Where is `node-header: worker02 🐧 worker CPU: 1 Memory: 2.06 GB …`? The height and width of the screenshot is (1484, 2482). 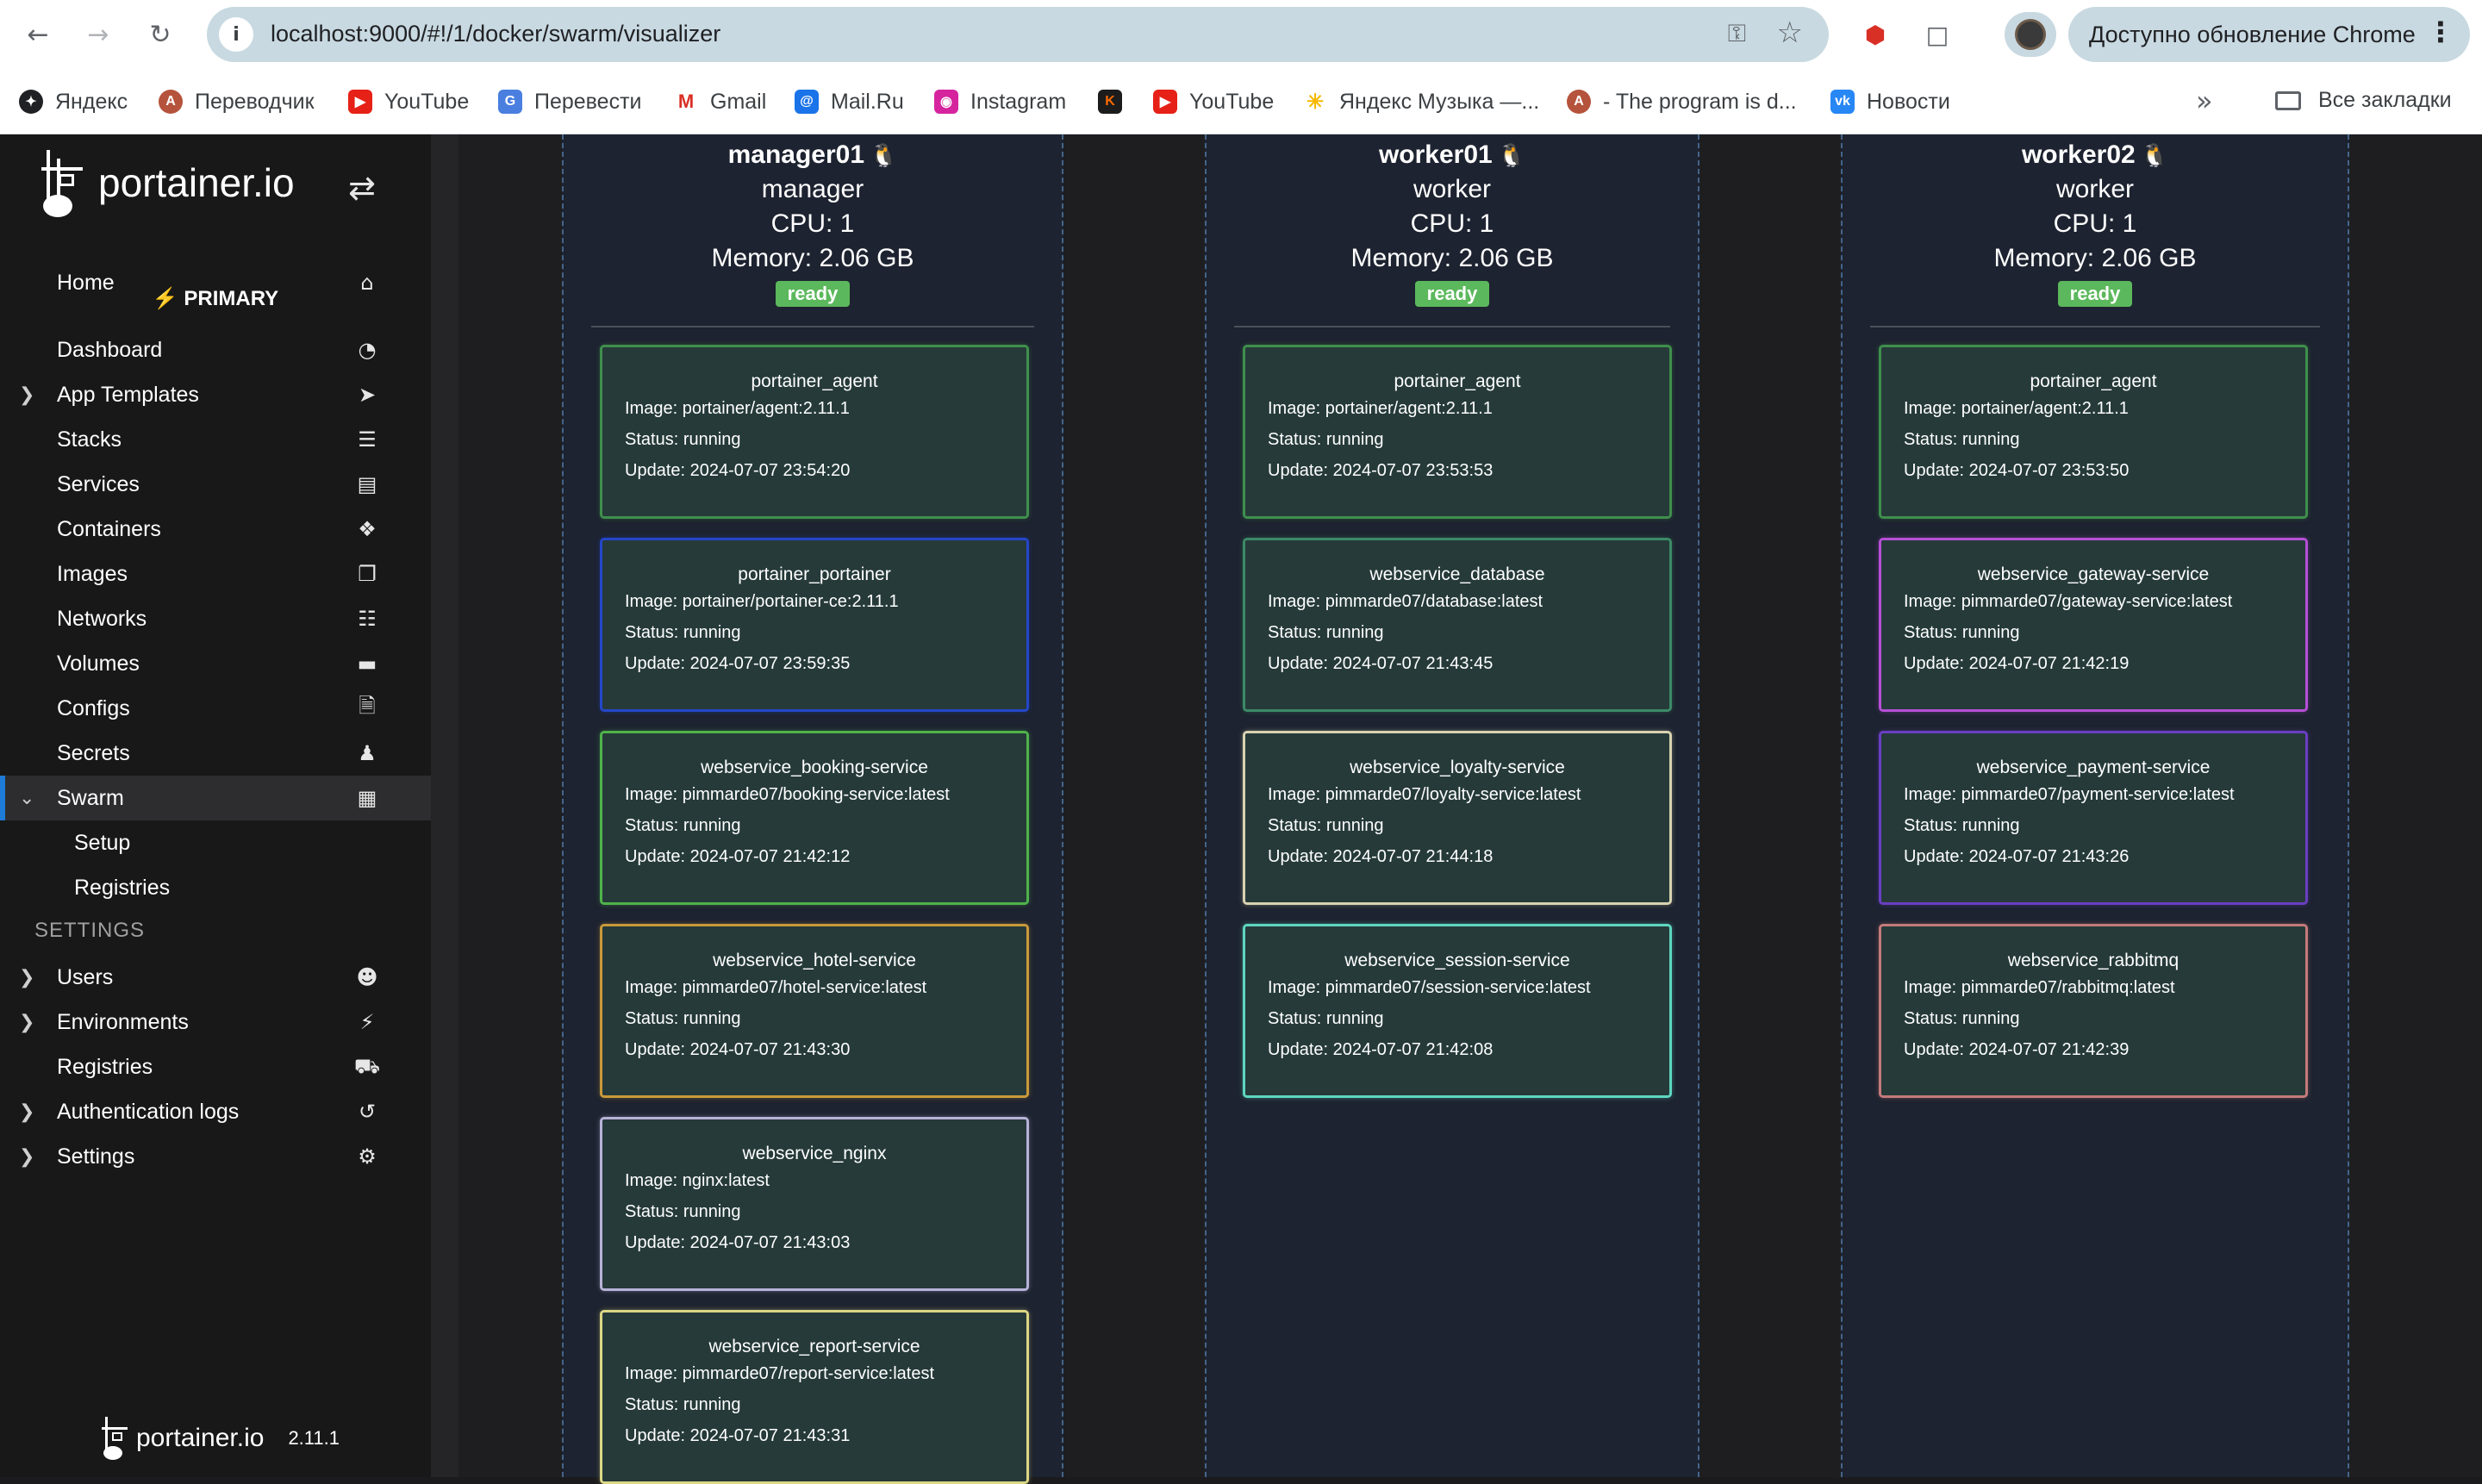 node-header: worker02 🐧 worker CPU: 1 Memory: 2.06 GB … is located at coordinates (2096, 221).